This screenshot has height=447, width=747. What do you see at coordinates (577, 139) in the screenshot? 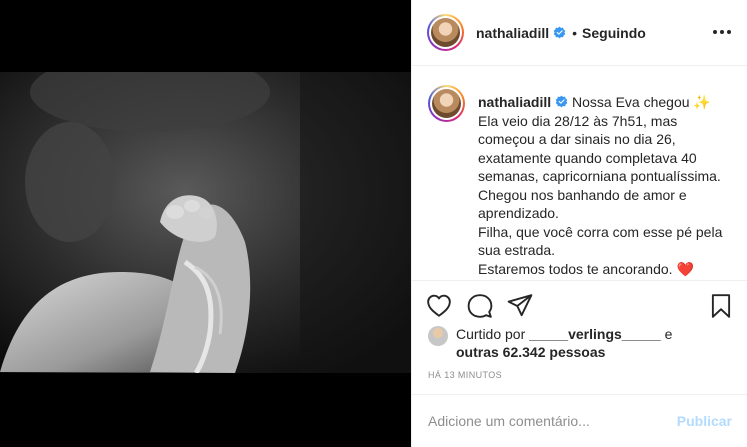
I see `caption-line-2: começou a dar sinais no dia 26,` at bounding box center [577, 139].